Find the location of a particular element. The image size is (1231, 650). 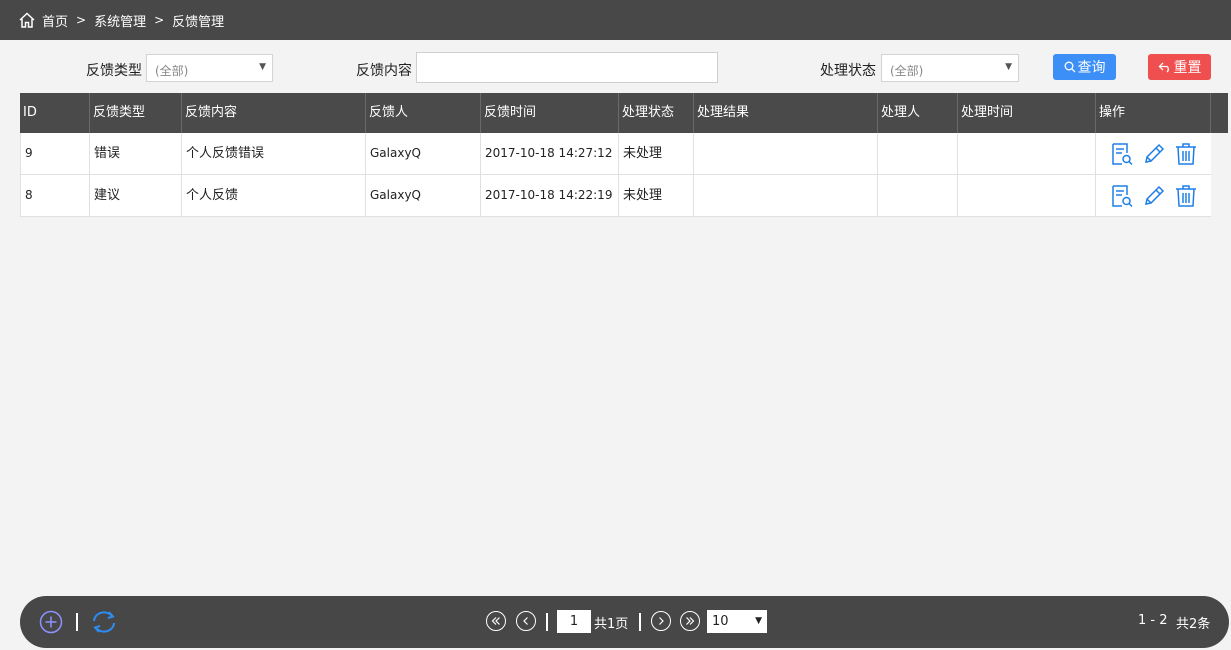

home-icon is located at coordinates (27, 20).